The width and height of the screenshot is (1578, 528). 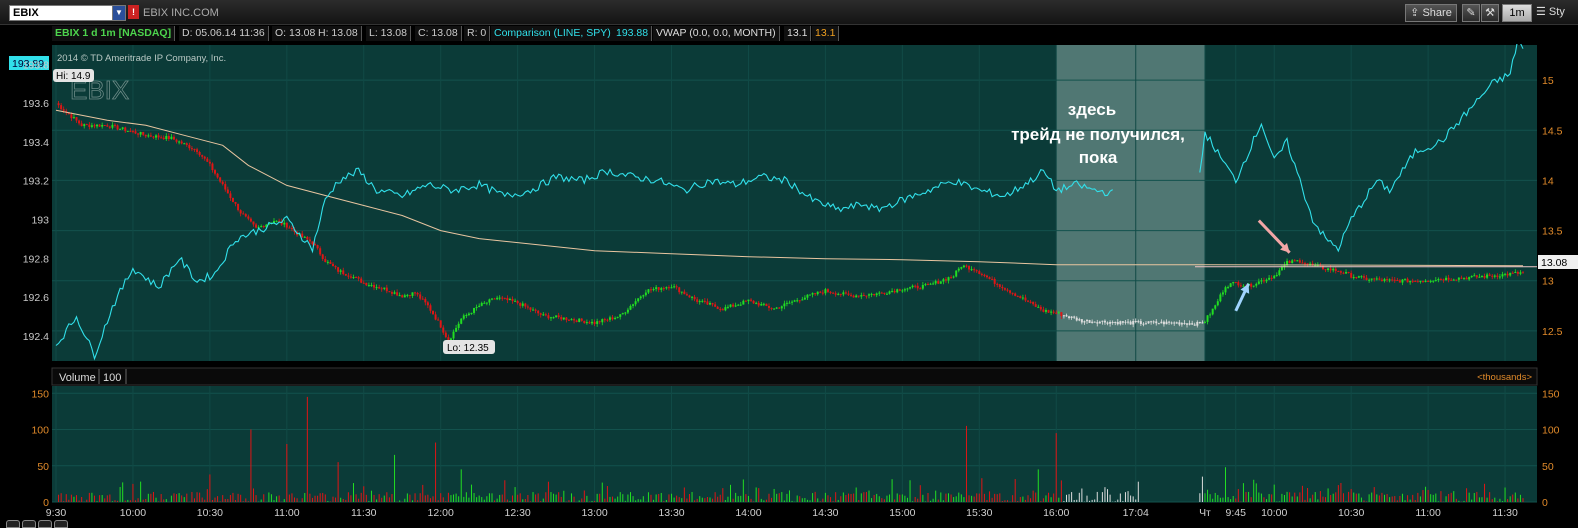 I want to click on info-vwap: VWAP (0.0, 0.0, MONTH), so click(x=716, y=33).